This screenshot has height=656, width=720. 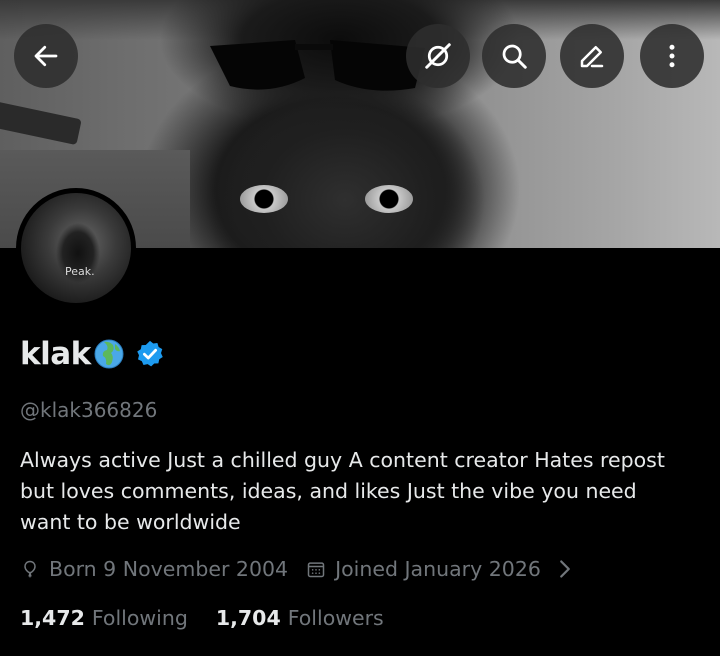 What do you see at coordinates (317, 65) in the screenshot?
I see `banner-sunglasses` at bounding box center [317, 65].